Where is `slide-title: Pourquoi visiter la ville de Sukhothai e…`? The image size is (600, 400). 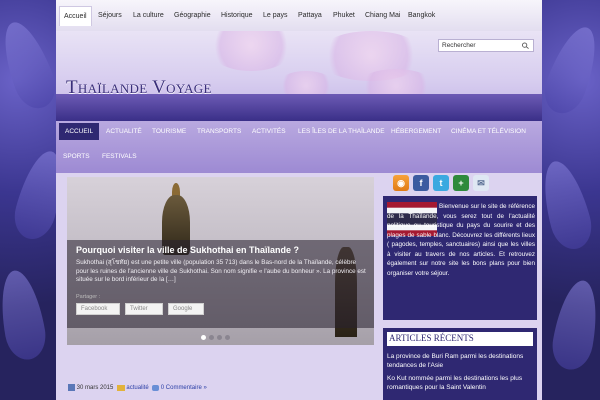
slide-title: Pourquoi visiter la ville de Sukhothai e… is located at coordinates (221, 250).